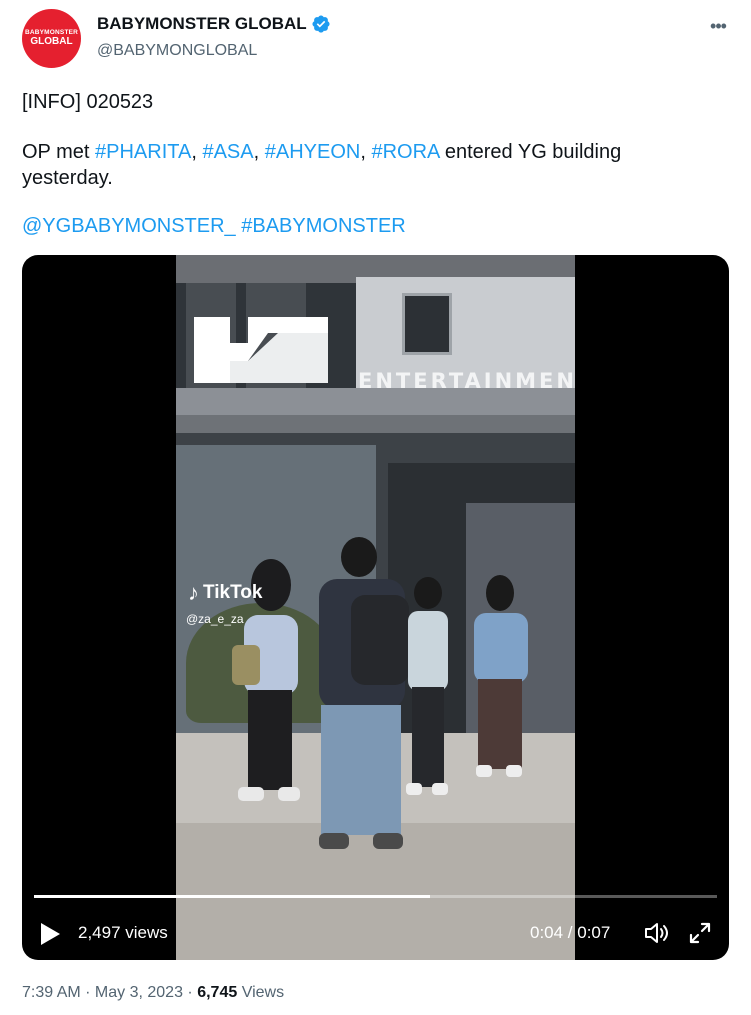  What do you see at coordinates (570, 932) in the screenshot?
I see `video-time: 0:04 / 0:07` at bounding box center [570, 932].